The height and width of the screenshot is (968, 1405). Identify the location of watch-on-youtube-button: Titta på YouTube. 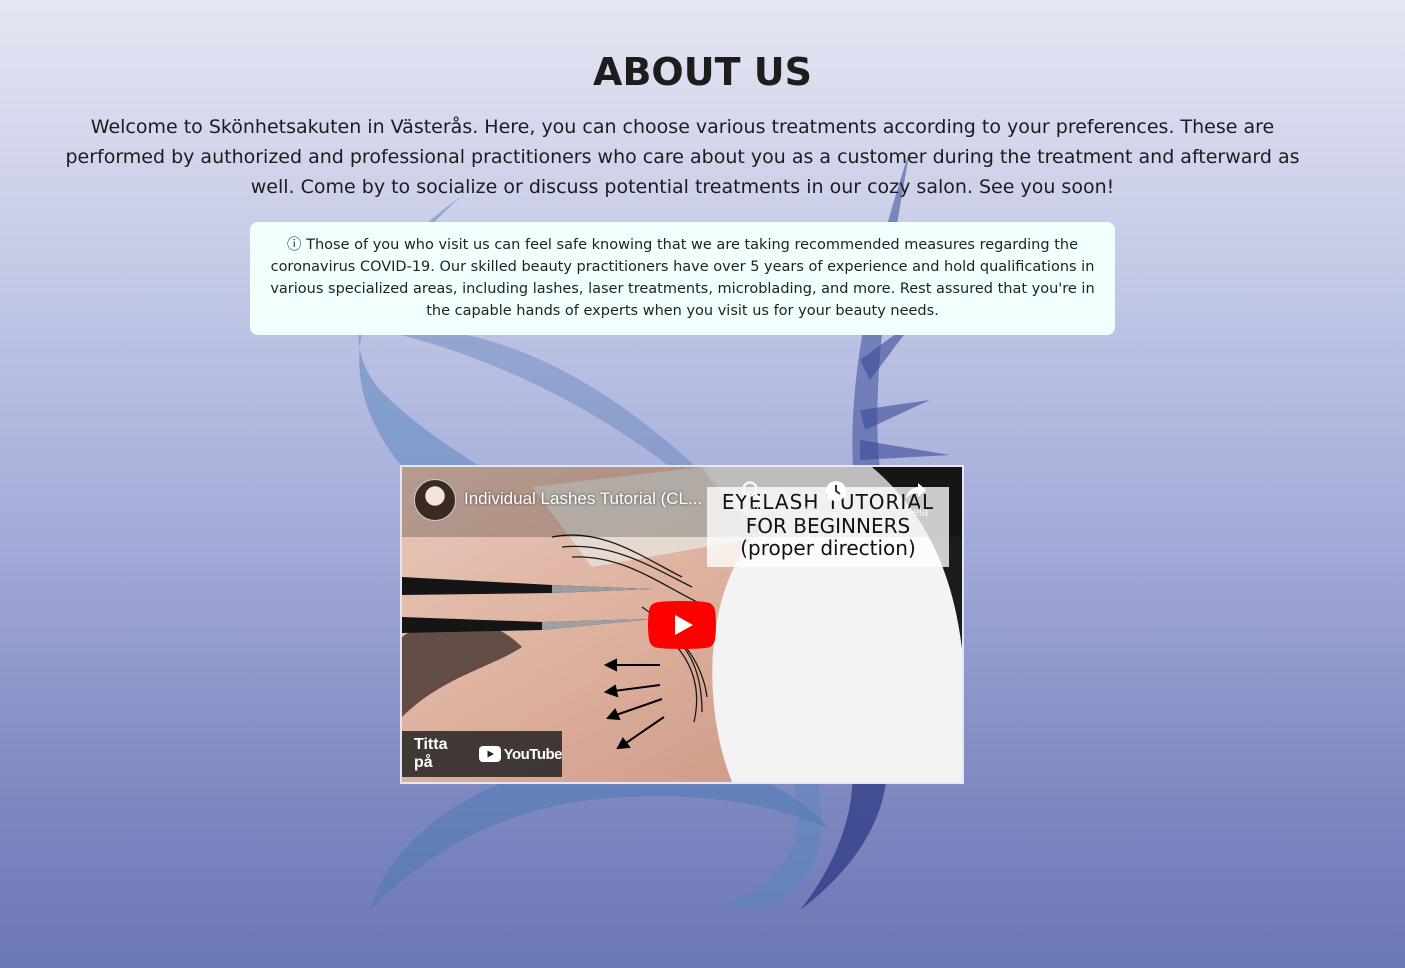
(482, 754).